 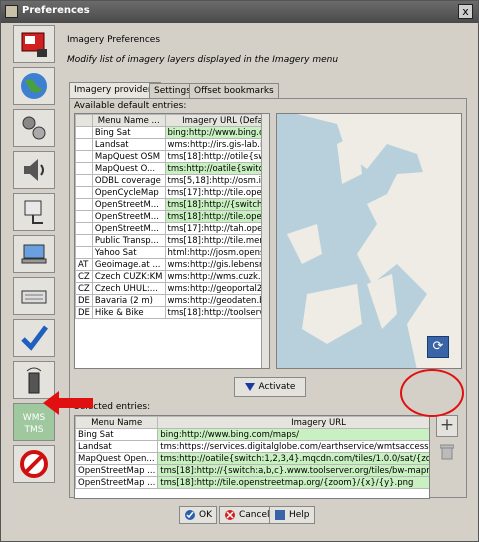 I want to click on restrictions-tab, so click(x=34, y=464).